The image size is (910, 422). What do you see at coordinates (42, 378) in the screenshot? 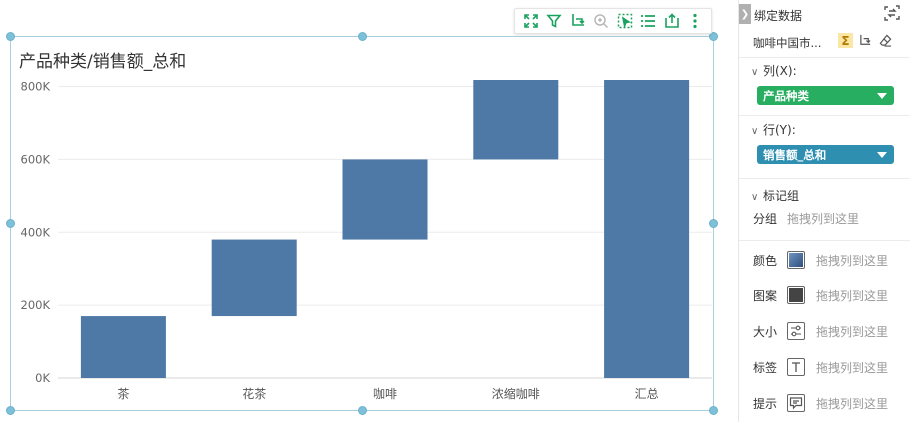
I see `y-tick-label: 0K` at bounding box center [42, 378].